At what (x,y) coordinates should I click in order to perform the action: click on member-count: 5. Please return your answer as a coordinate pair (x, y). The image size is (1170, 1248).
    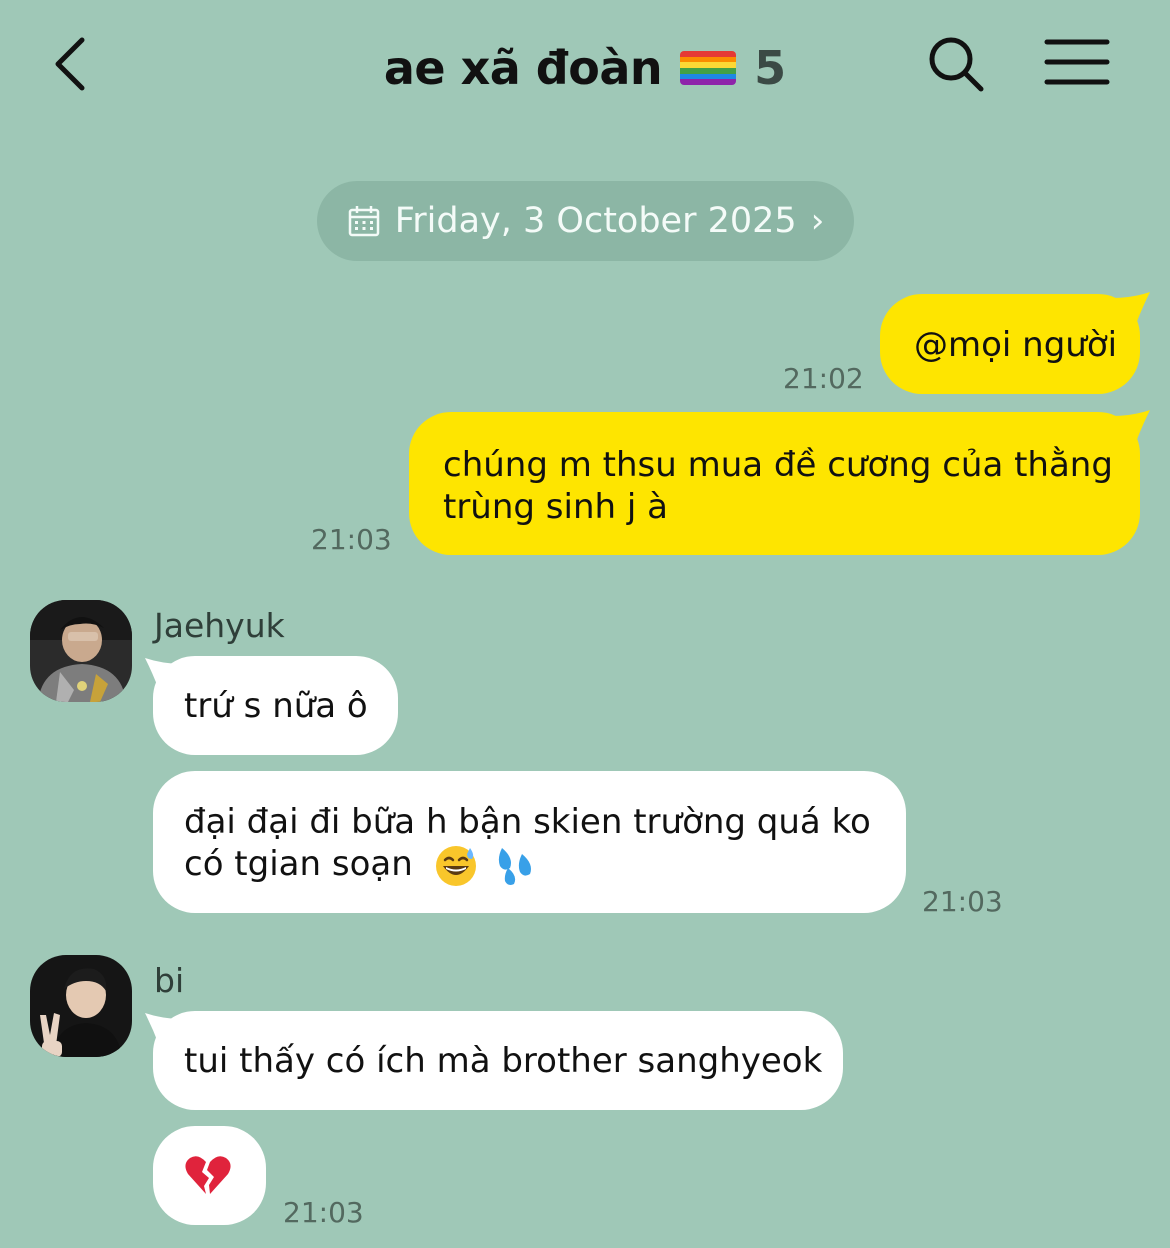
    Looking at the image, I should click on (770, 68).